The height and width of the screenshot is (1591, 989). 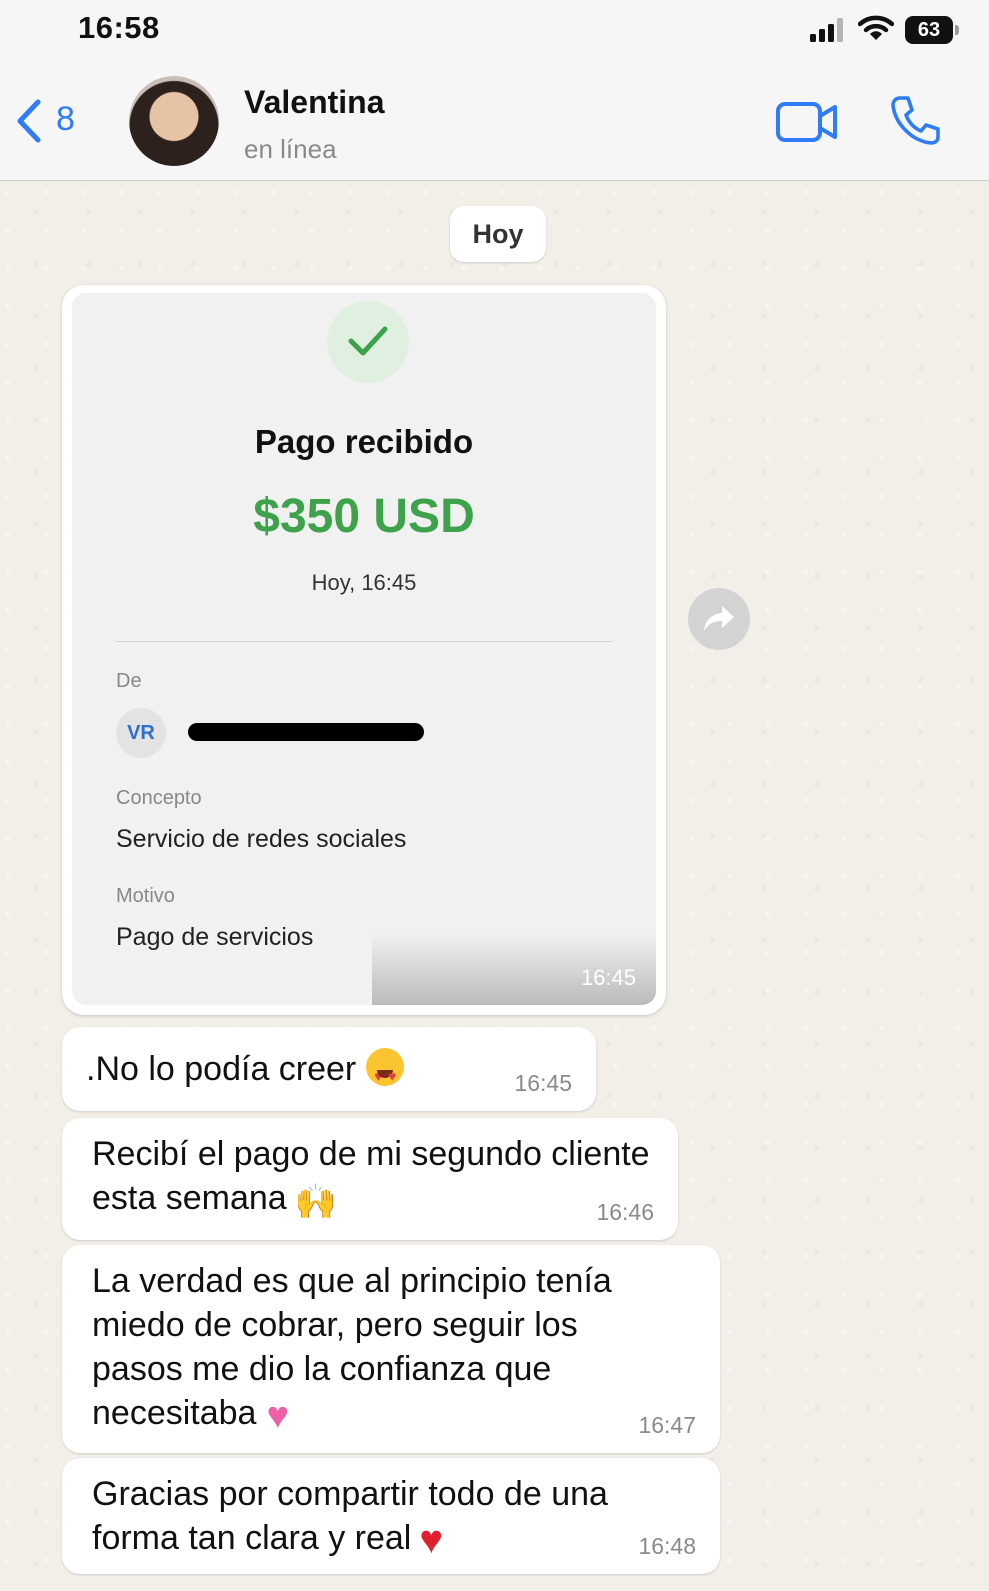 I want to click on wifi-icon, so click(x=876, y=27).